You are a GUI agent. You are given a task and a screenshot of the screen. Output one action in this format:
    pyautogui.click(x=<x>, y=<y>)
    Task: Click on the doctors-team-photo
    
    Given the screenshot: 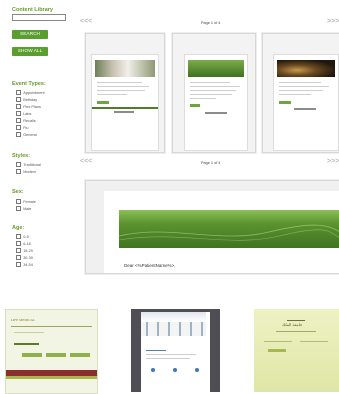 What is the action you would take?
    pyautogui.click(x=173, y=324)
    